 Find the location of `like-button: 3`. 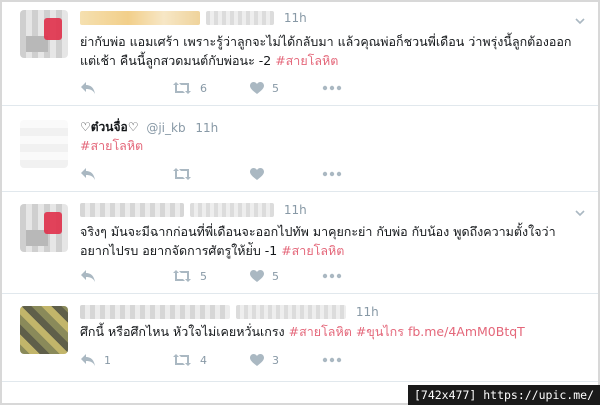

like-button: 3 is located at coordinates (264, 360).